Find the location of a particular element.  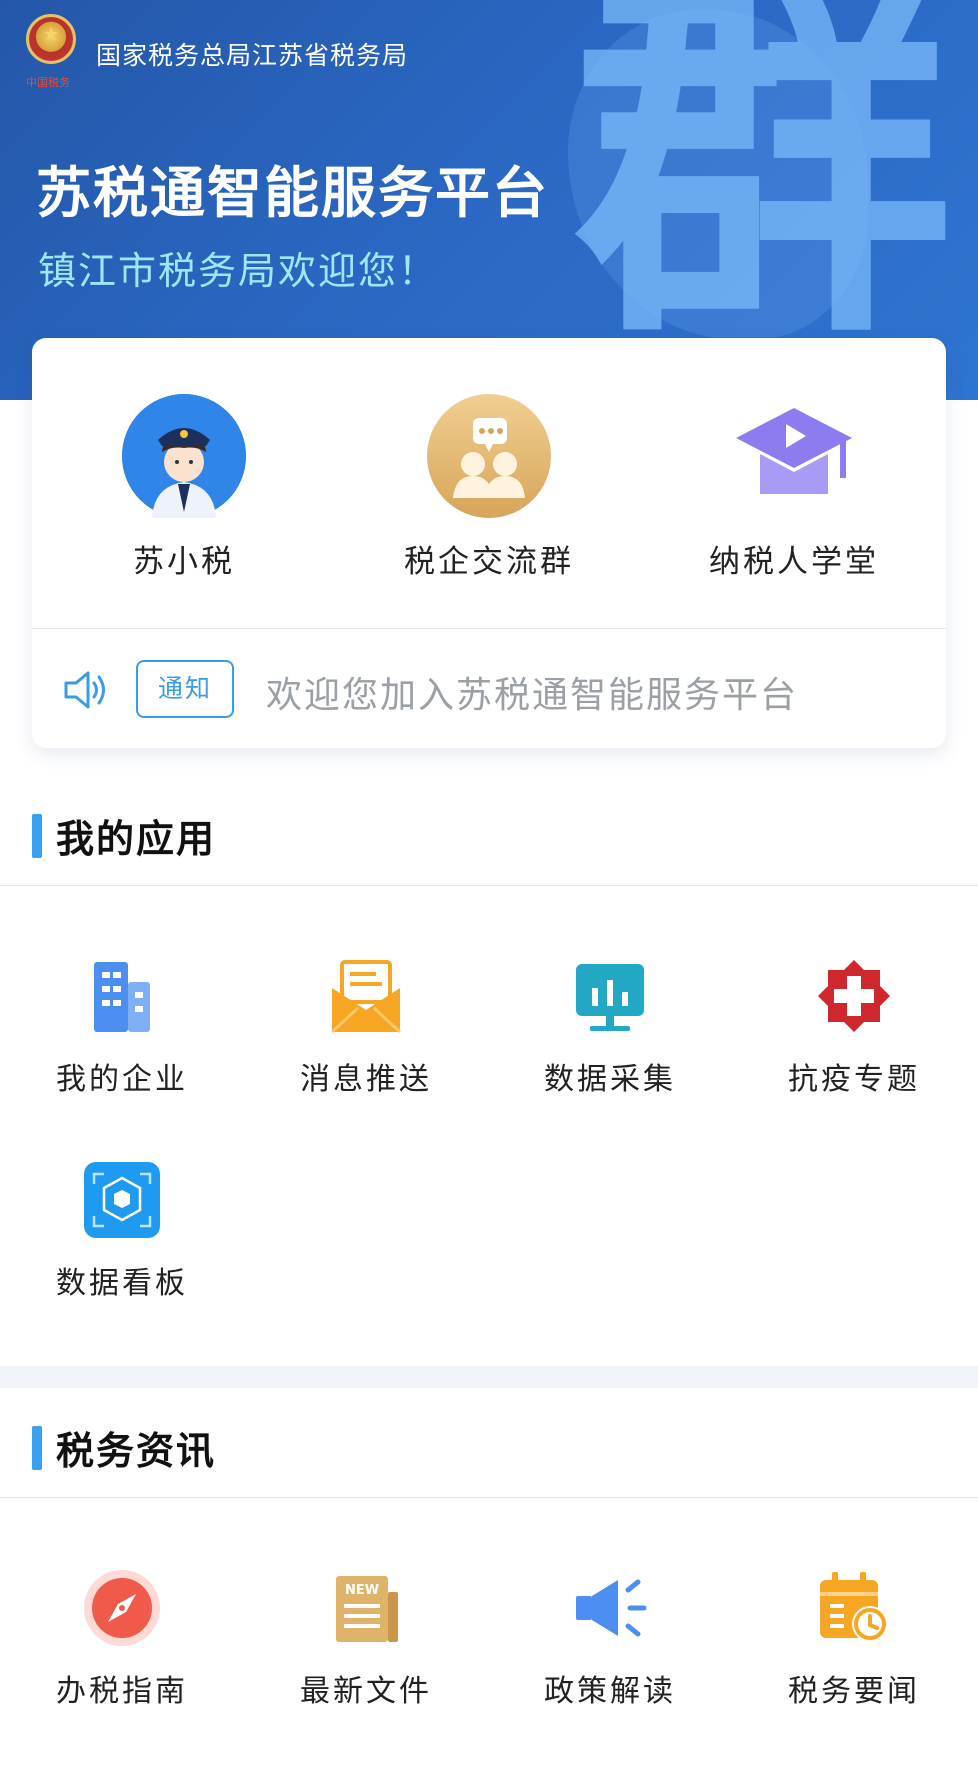

calligraphy-decoration: 群 is located at coordinates (763, 191).